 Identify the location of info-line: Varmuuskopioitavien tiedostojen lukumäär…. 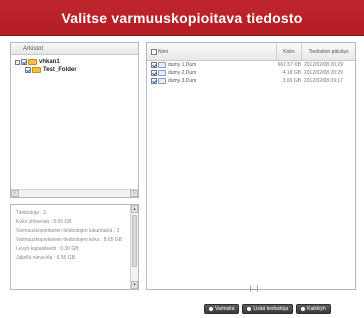
(68, 231).